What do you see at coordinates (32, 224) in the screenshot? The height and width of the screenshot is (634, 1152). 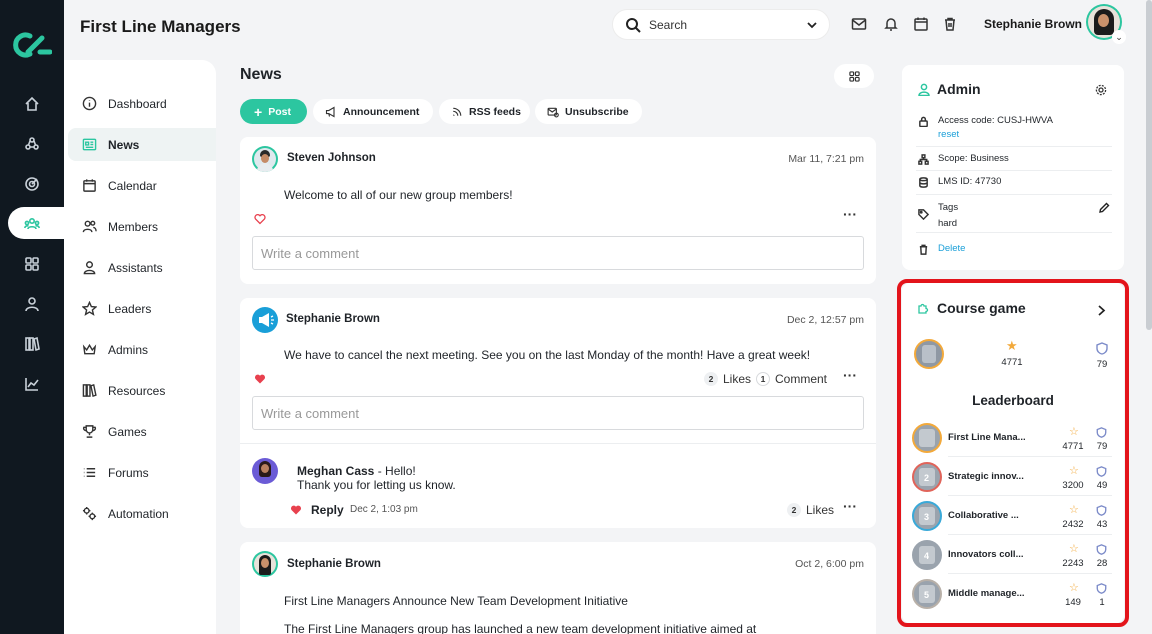 I see `groups-icon` at bounding box center [32, 224].